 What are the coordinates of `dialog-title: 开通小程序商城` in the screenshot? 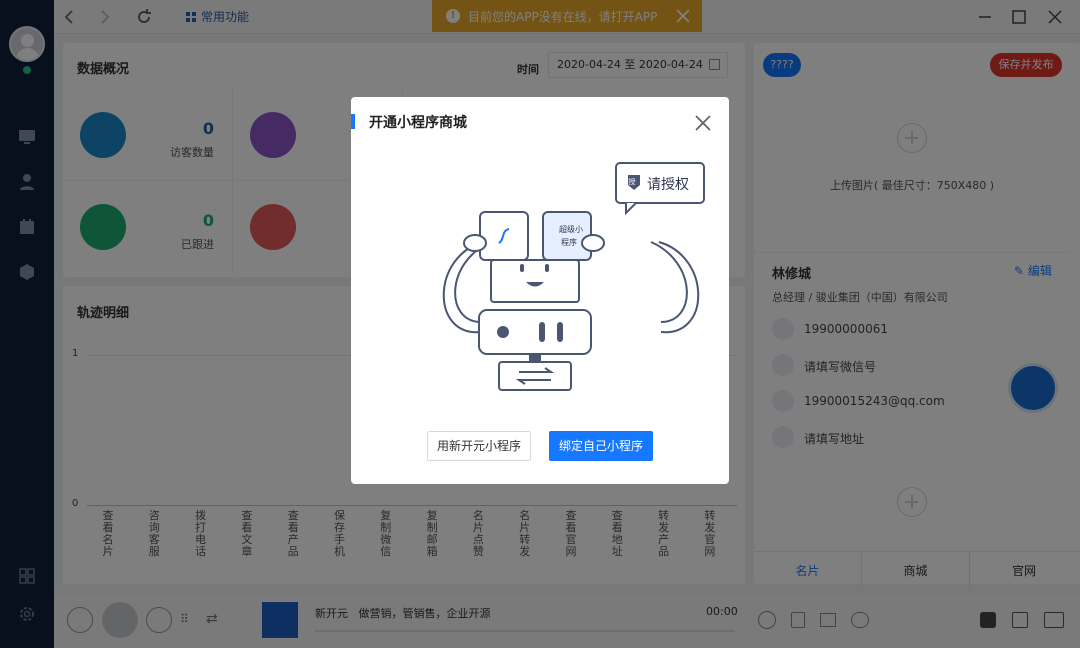 It's located at (418, 123).